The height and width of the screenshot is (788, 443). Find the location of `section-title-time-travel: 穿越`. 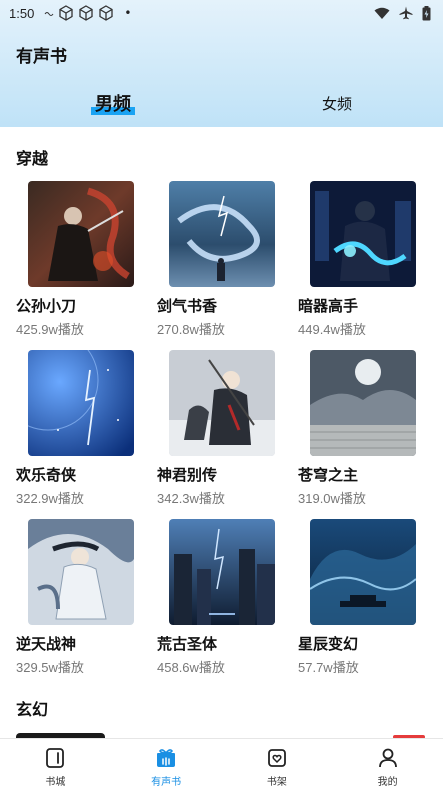

section-title-time-travel: 穿越 is located at coordinates (32, 158).